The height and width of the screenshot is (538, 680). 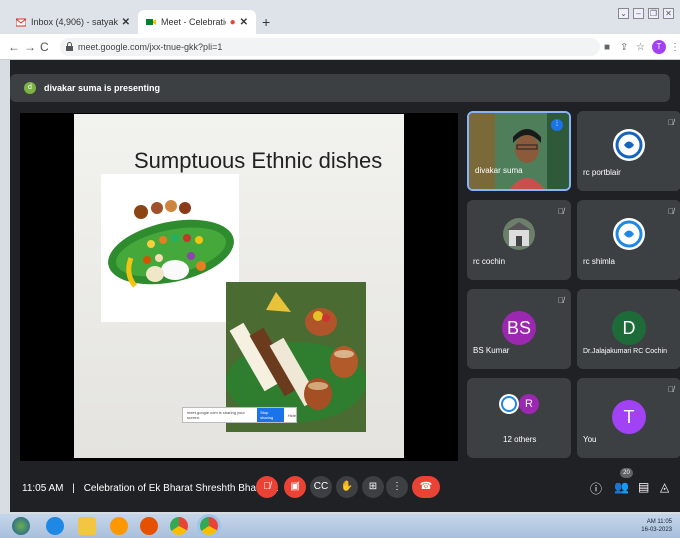 I want to click on participant-tile-bs-kumar: 🎙̸ BS BS Kumar, so click(x=519, y=329).